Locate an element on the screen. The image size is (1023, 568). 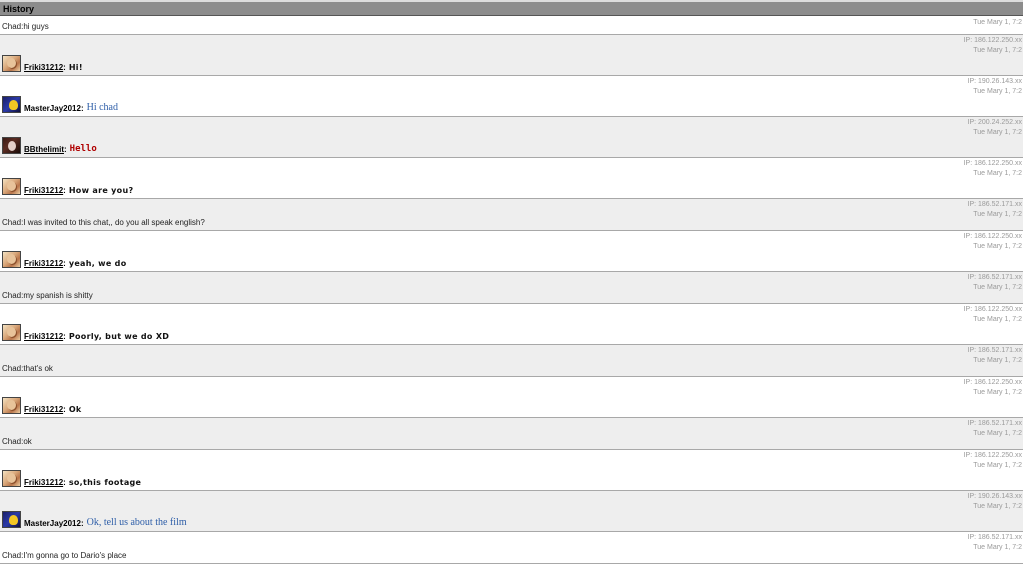
message-line: Friki31212: Hi! is located at coordinates (42, 63).